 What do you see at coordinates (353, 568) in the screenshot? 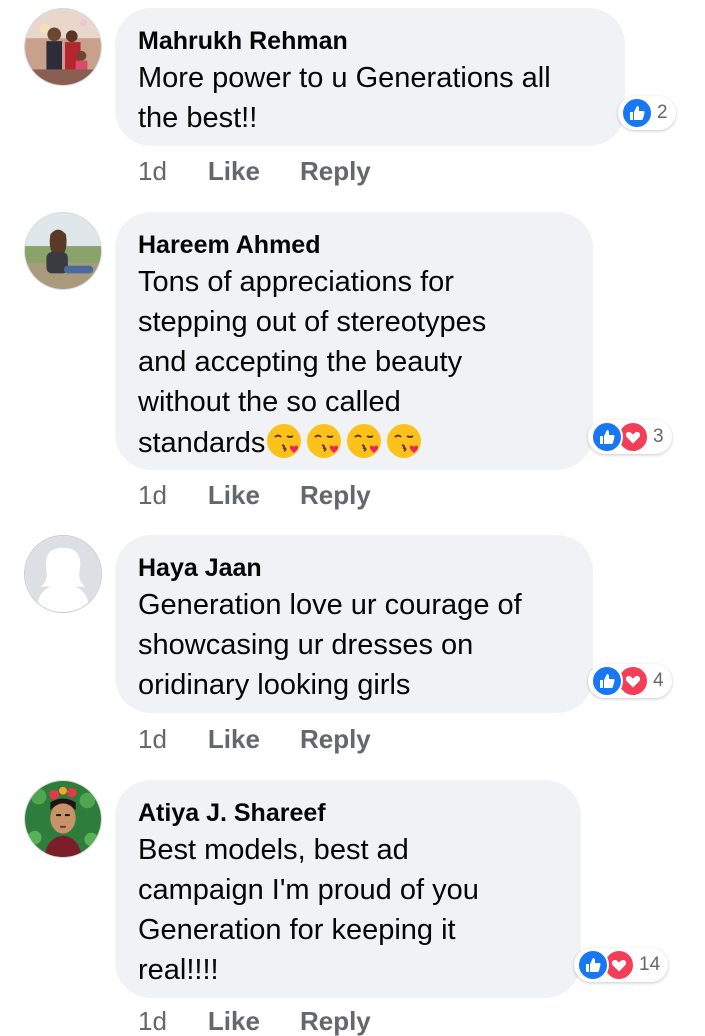
I see `comment-author: Haya Jaan` at bounding box center [353, 568].